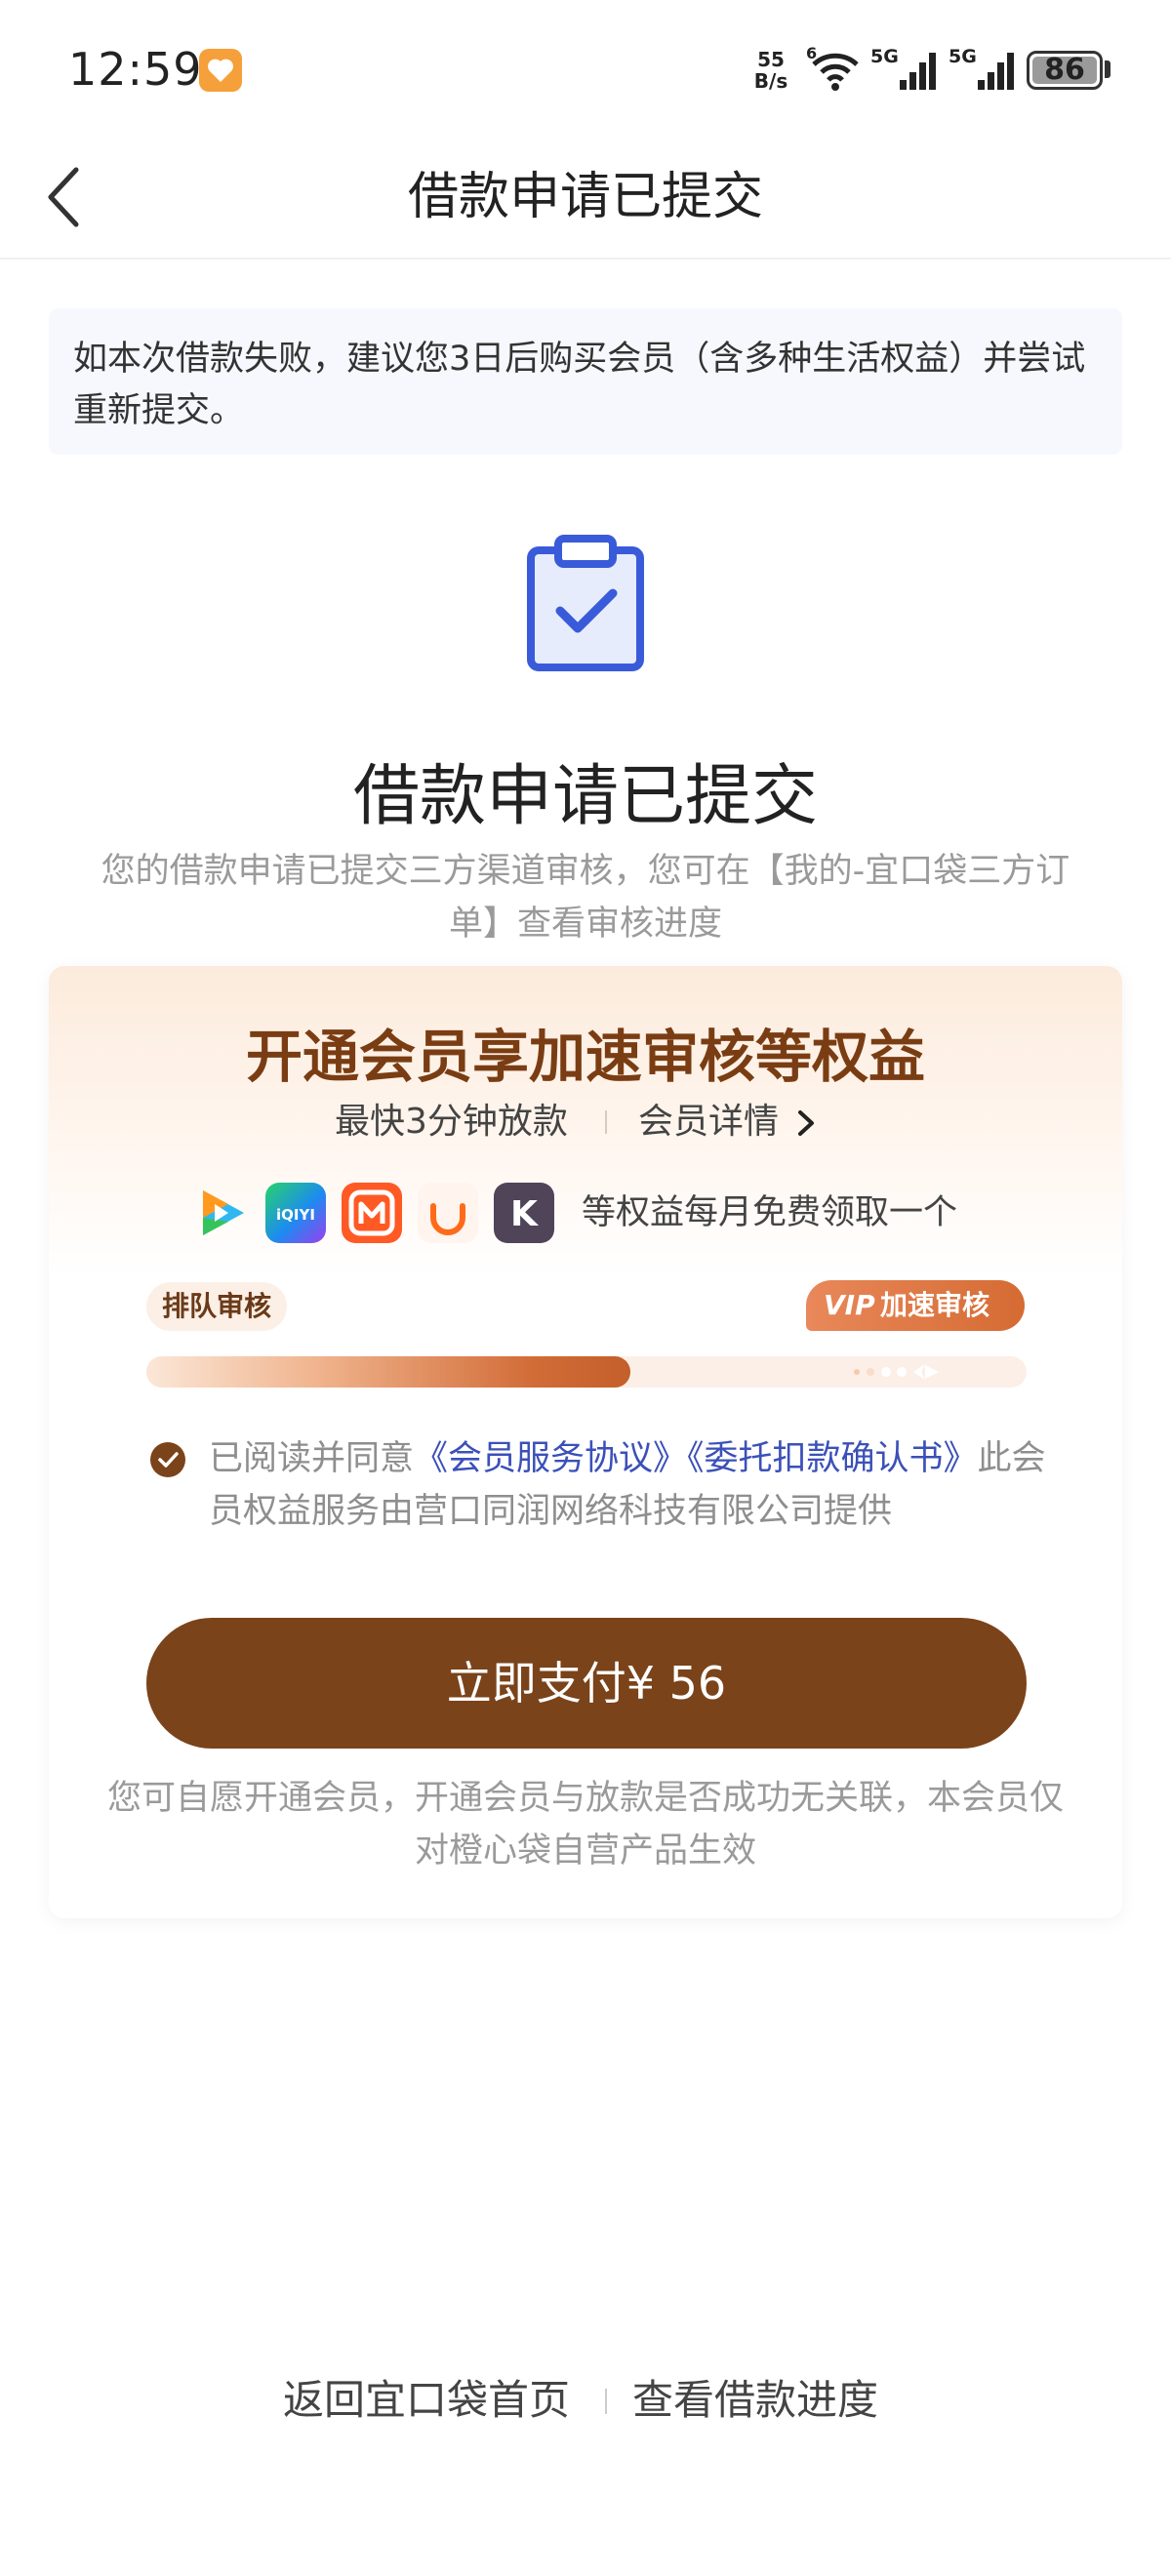 The image size is (1171, 2576). Describe the element at coordinates (585, 68) in the screenshot. I see `status-bar: 12:59 55 B/s 6 5G 5G 86` at that location.